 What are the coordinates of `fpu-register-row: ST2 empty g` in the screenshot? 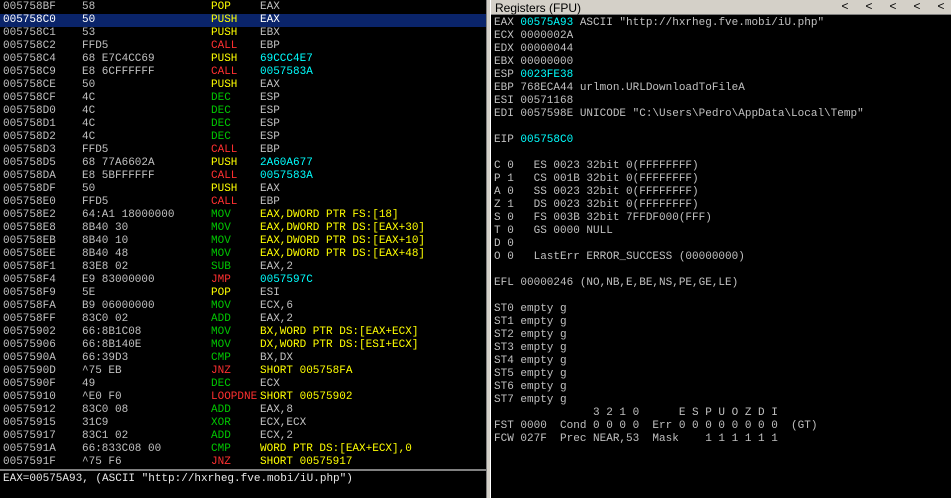 It's located at (530, 335).